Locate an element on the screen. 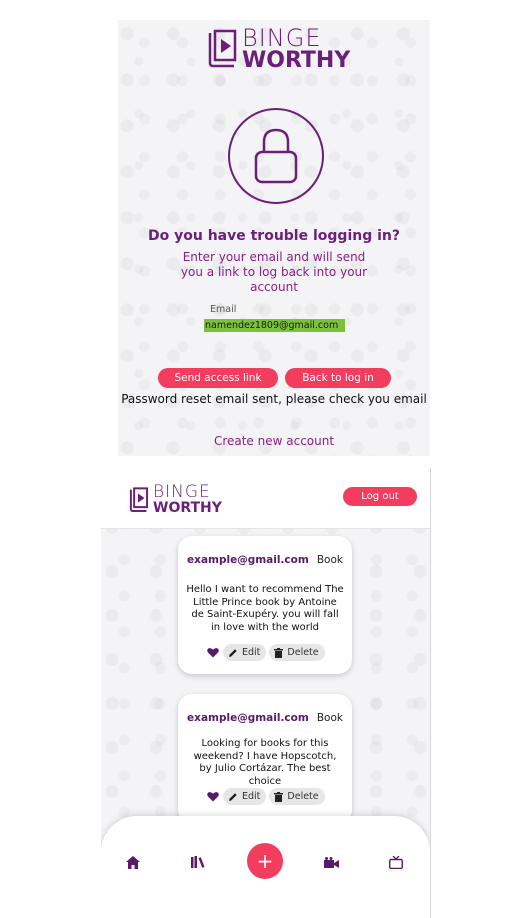 The image size is (518, 918). add-post-button: + is located at coordinates (265, 861).